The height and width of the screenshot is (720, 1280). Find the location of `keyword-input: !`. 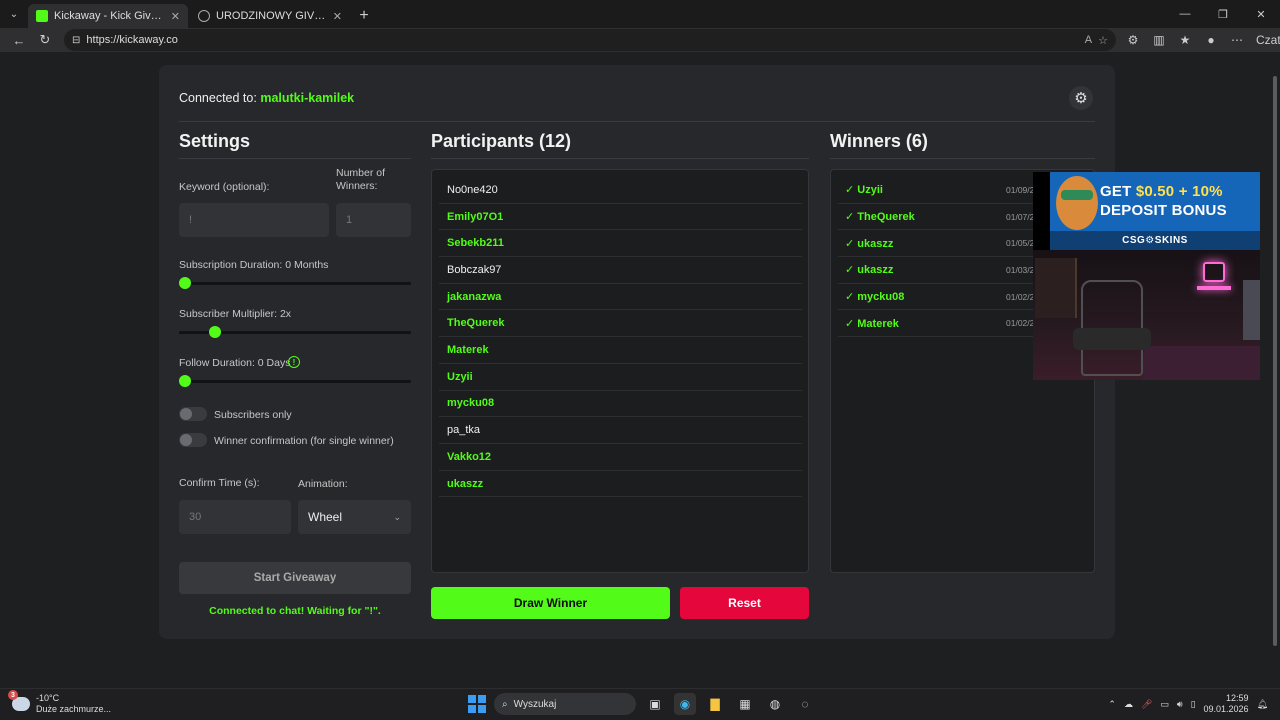

keyword-input: ! is located at coordinates (254, 220).